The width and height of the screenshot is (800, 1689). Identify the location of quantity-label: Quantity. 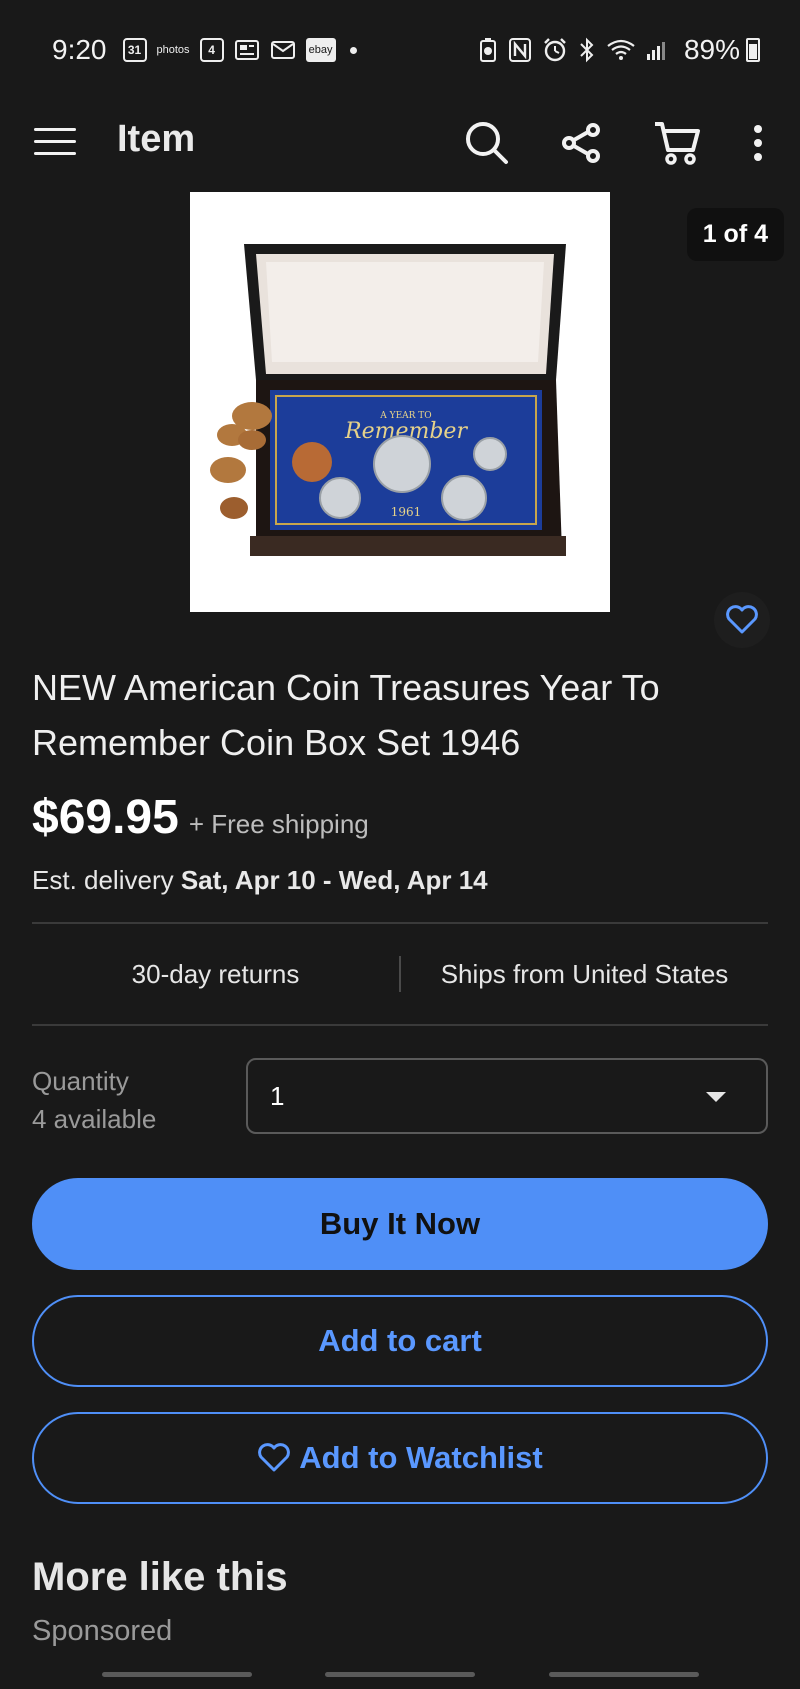
(80, 1081).